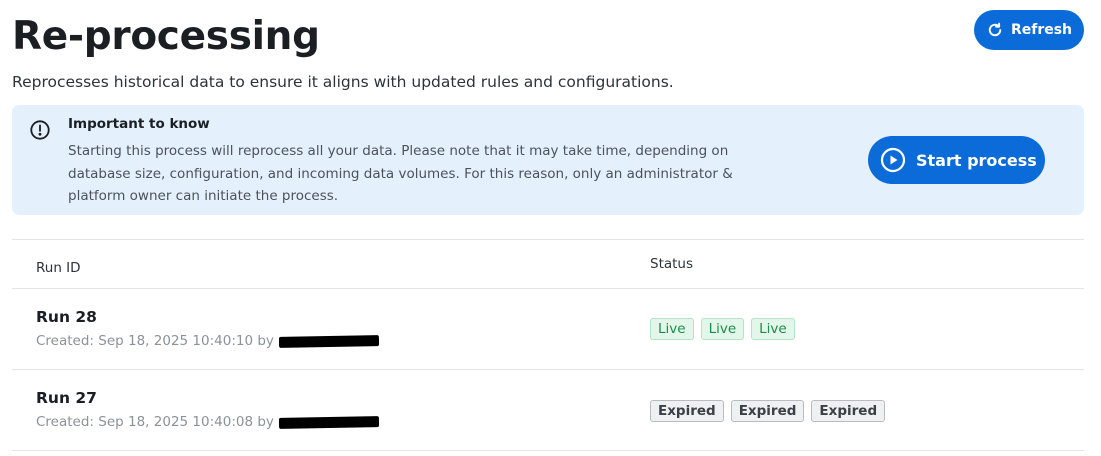  I want to click on status-badges: Live Live Live, so click(722, 329).